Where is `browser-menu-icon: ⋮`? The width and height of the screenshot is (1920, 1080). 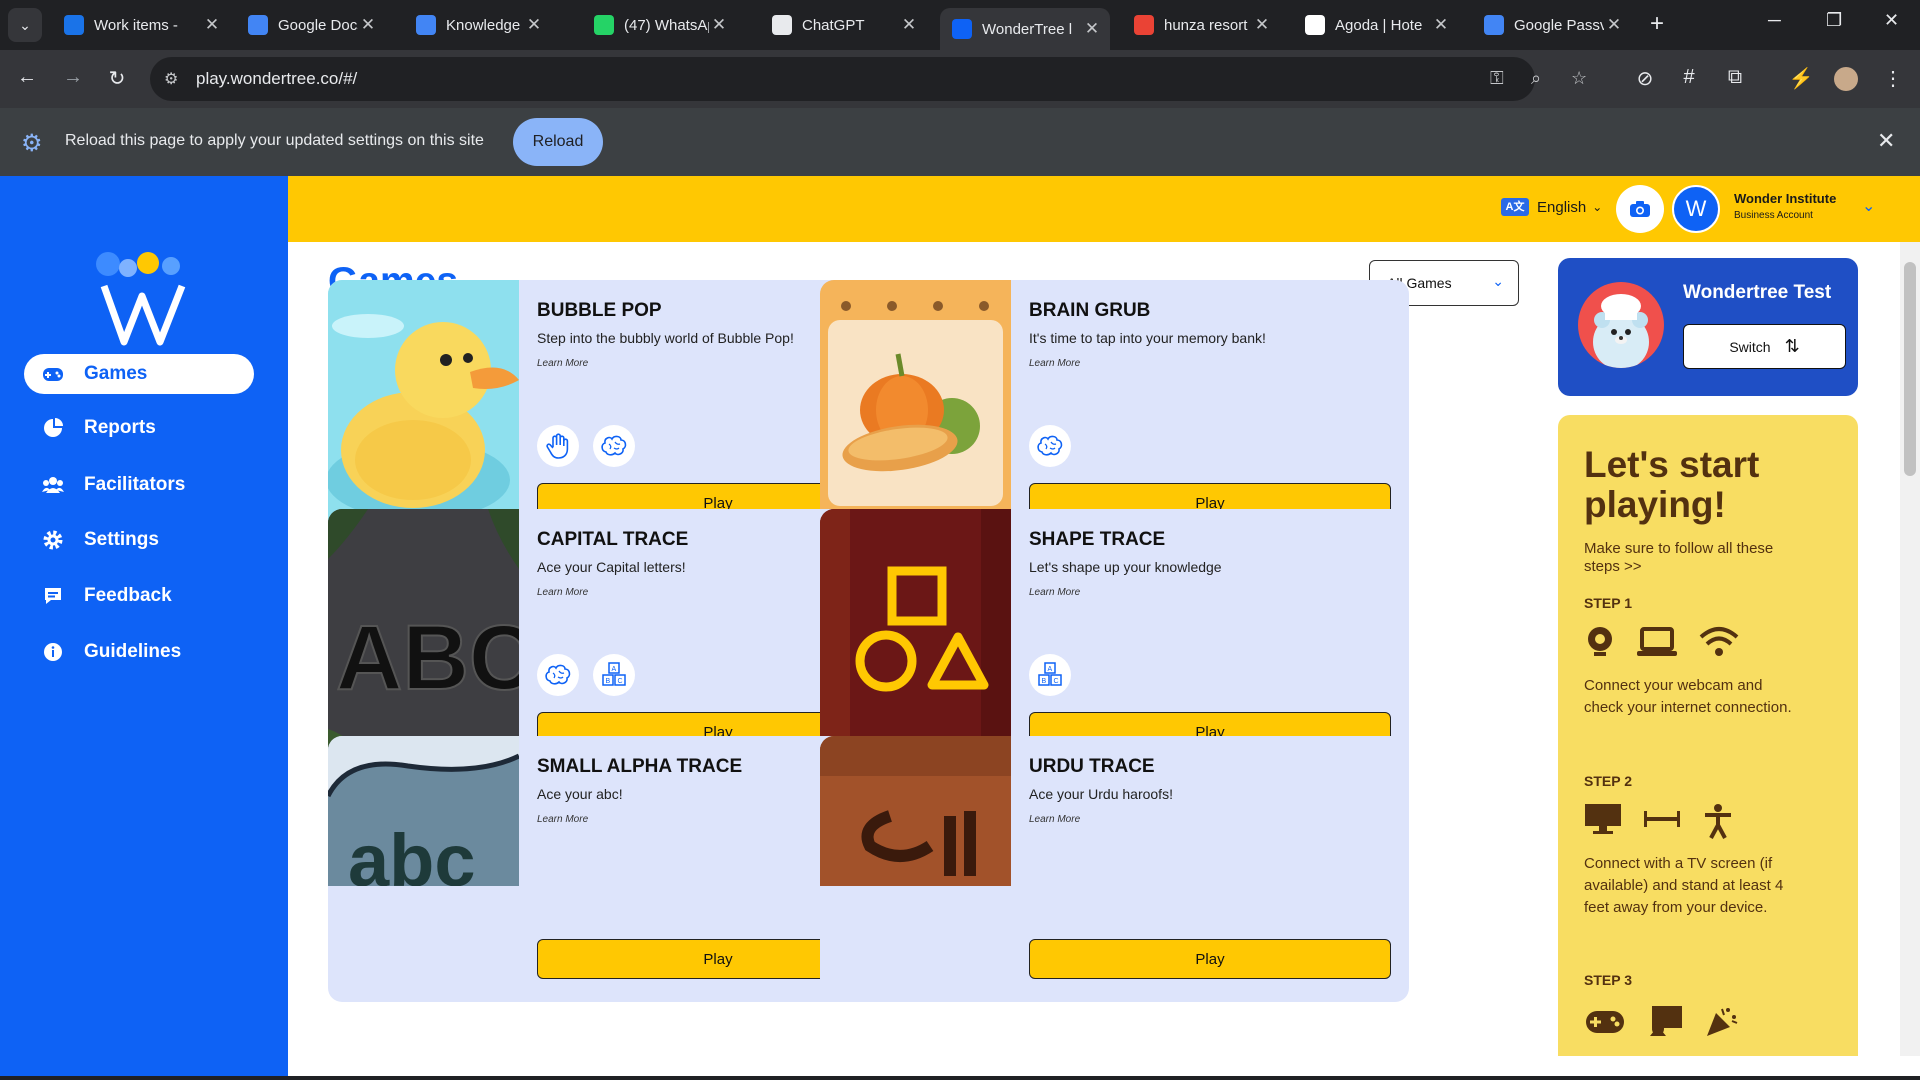
browser-menu-icon: ⋮ is located at coordinates (1893, 78).